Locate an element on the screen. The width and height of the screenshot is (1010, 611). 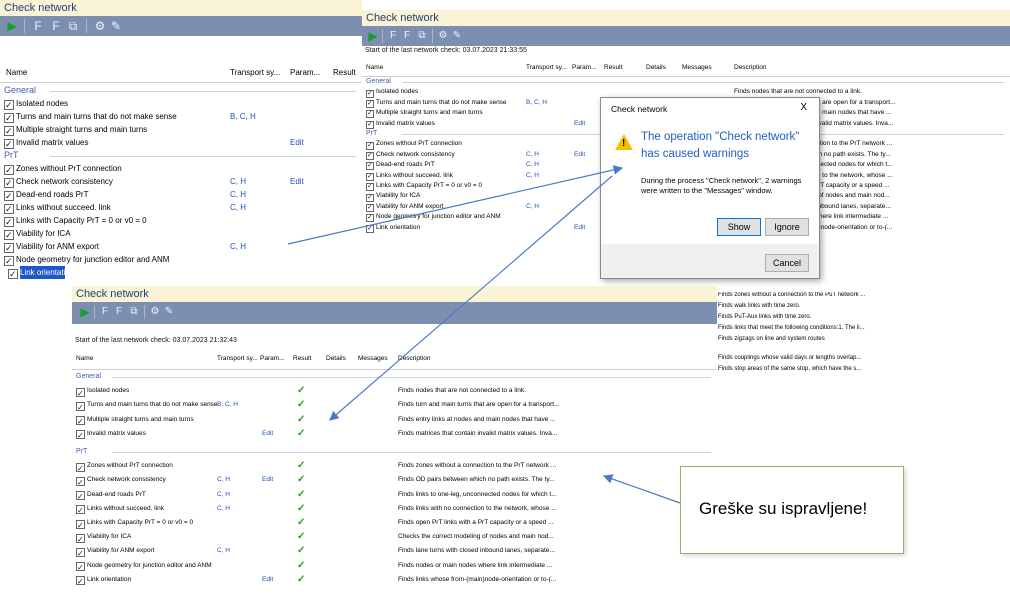
close-icon: X is located at coordinates (803, 107).